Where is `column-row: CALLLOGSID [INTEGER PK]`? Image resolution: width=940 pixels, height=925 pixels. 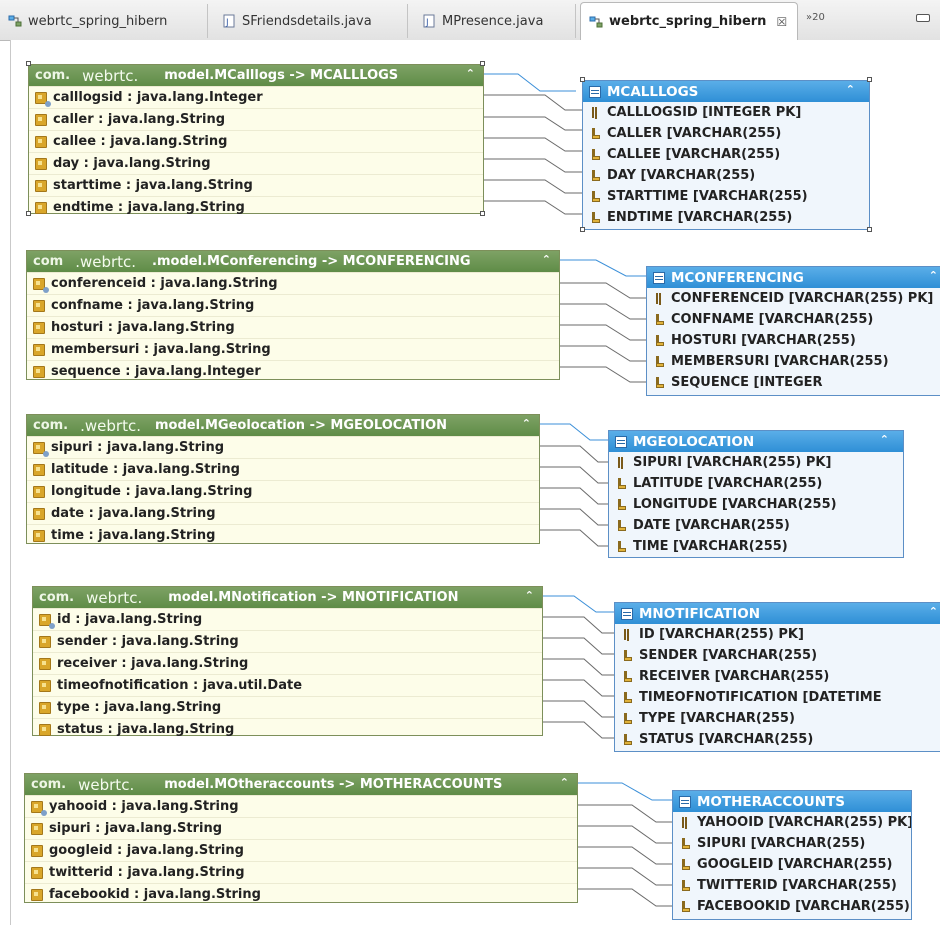
column-row: CALLLOGSID [INTEGER PK] is located at coordinates (726, 112).